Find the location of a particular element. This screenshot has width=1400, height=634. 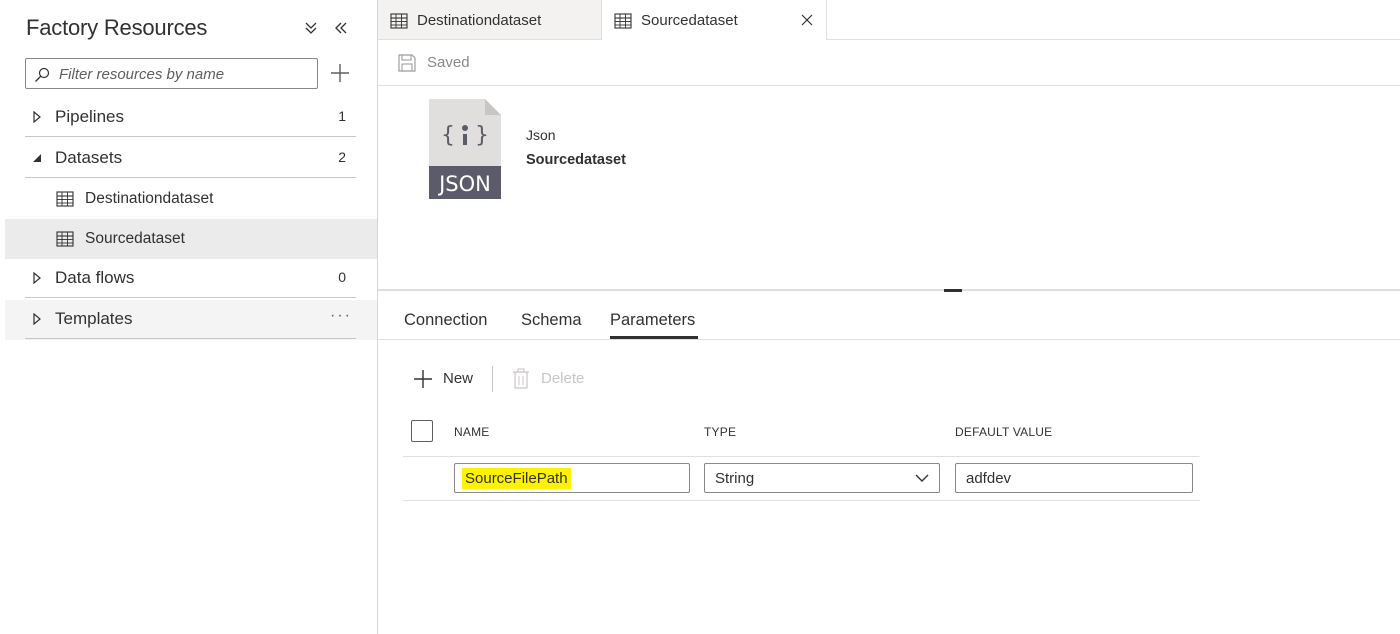

toolbar-separator is located at coordinates (492, 379).